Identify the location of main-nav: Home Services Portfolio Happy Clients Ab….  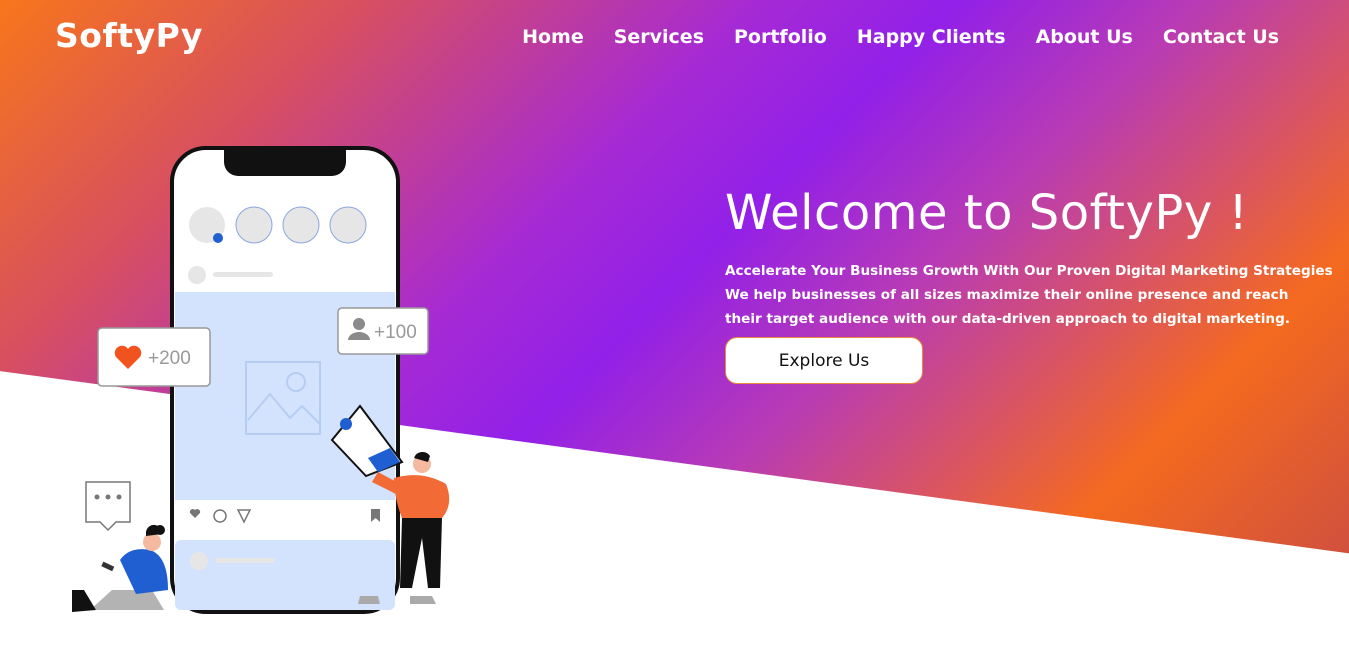
(900, 37).